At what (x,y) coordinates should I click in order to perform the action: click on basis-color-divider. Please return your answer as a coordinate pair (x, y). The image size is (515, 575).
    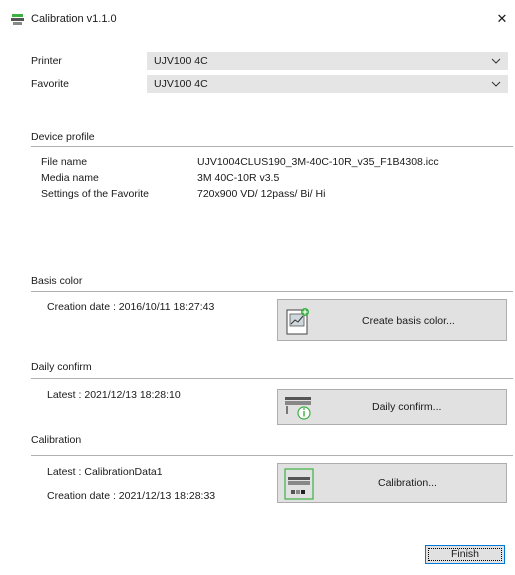
    Looking at the image, I should click on (272, 291).